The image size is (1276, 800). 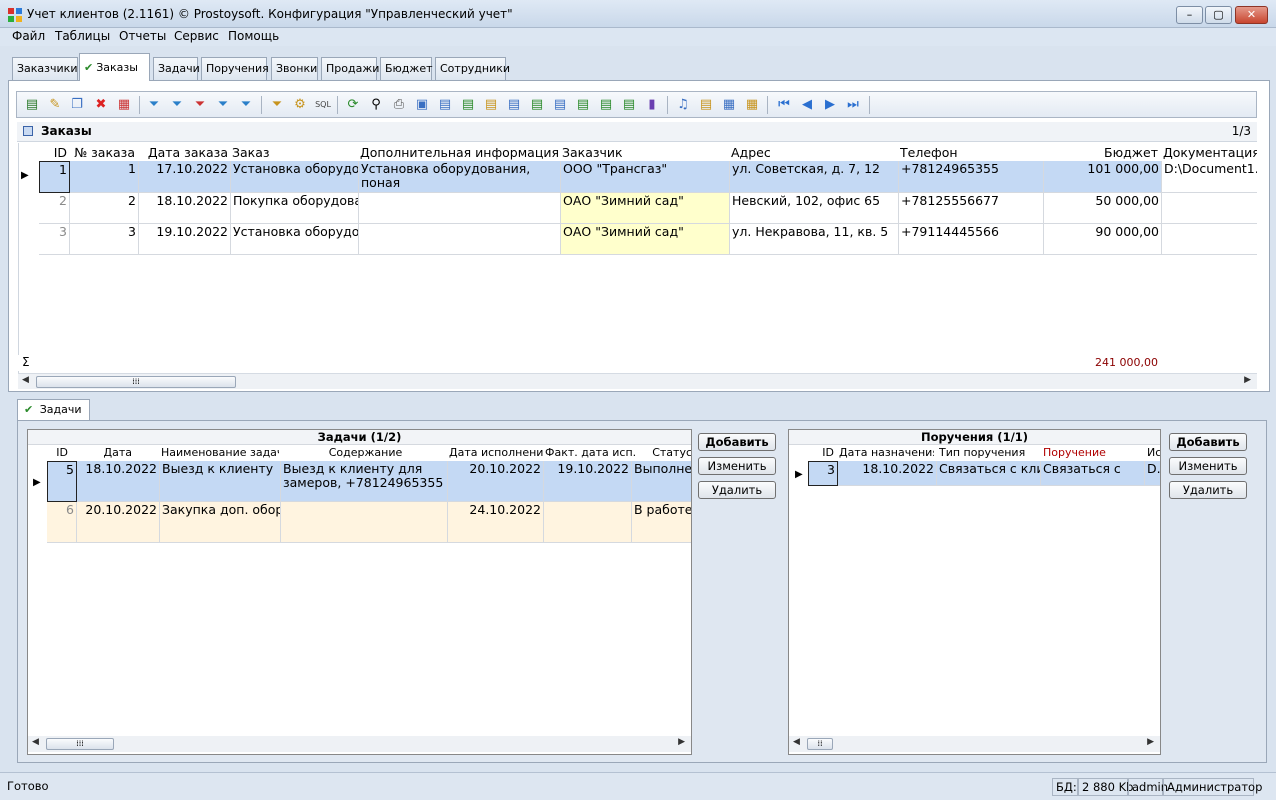 What do you see at coordinates (970, 152) in the screenshot?
I see `col-header-phone: Телефон` at bounding box center [970, 152].